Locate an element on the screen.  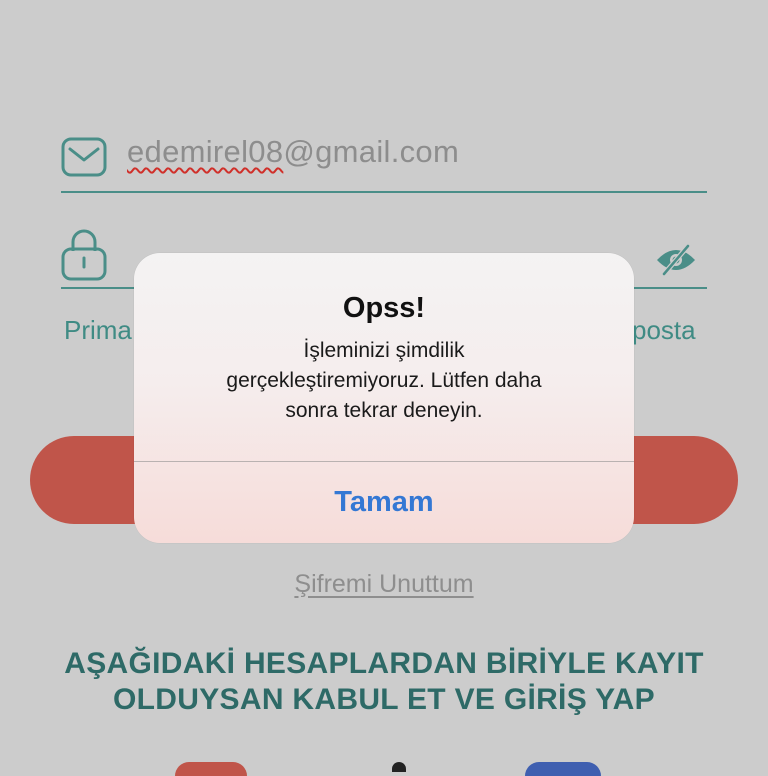
google-login-button is located at coordinates (211, 769).